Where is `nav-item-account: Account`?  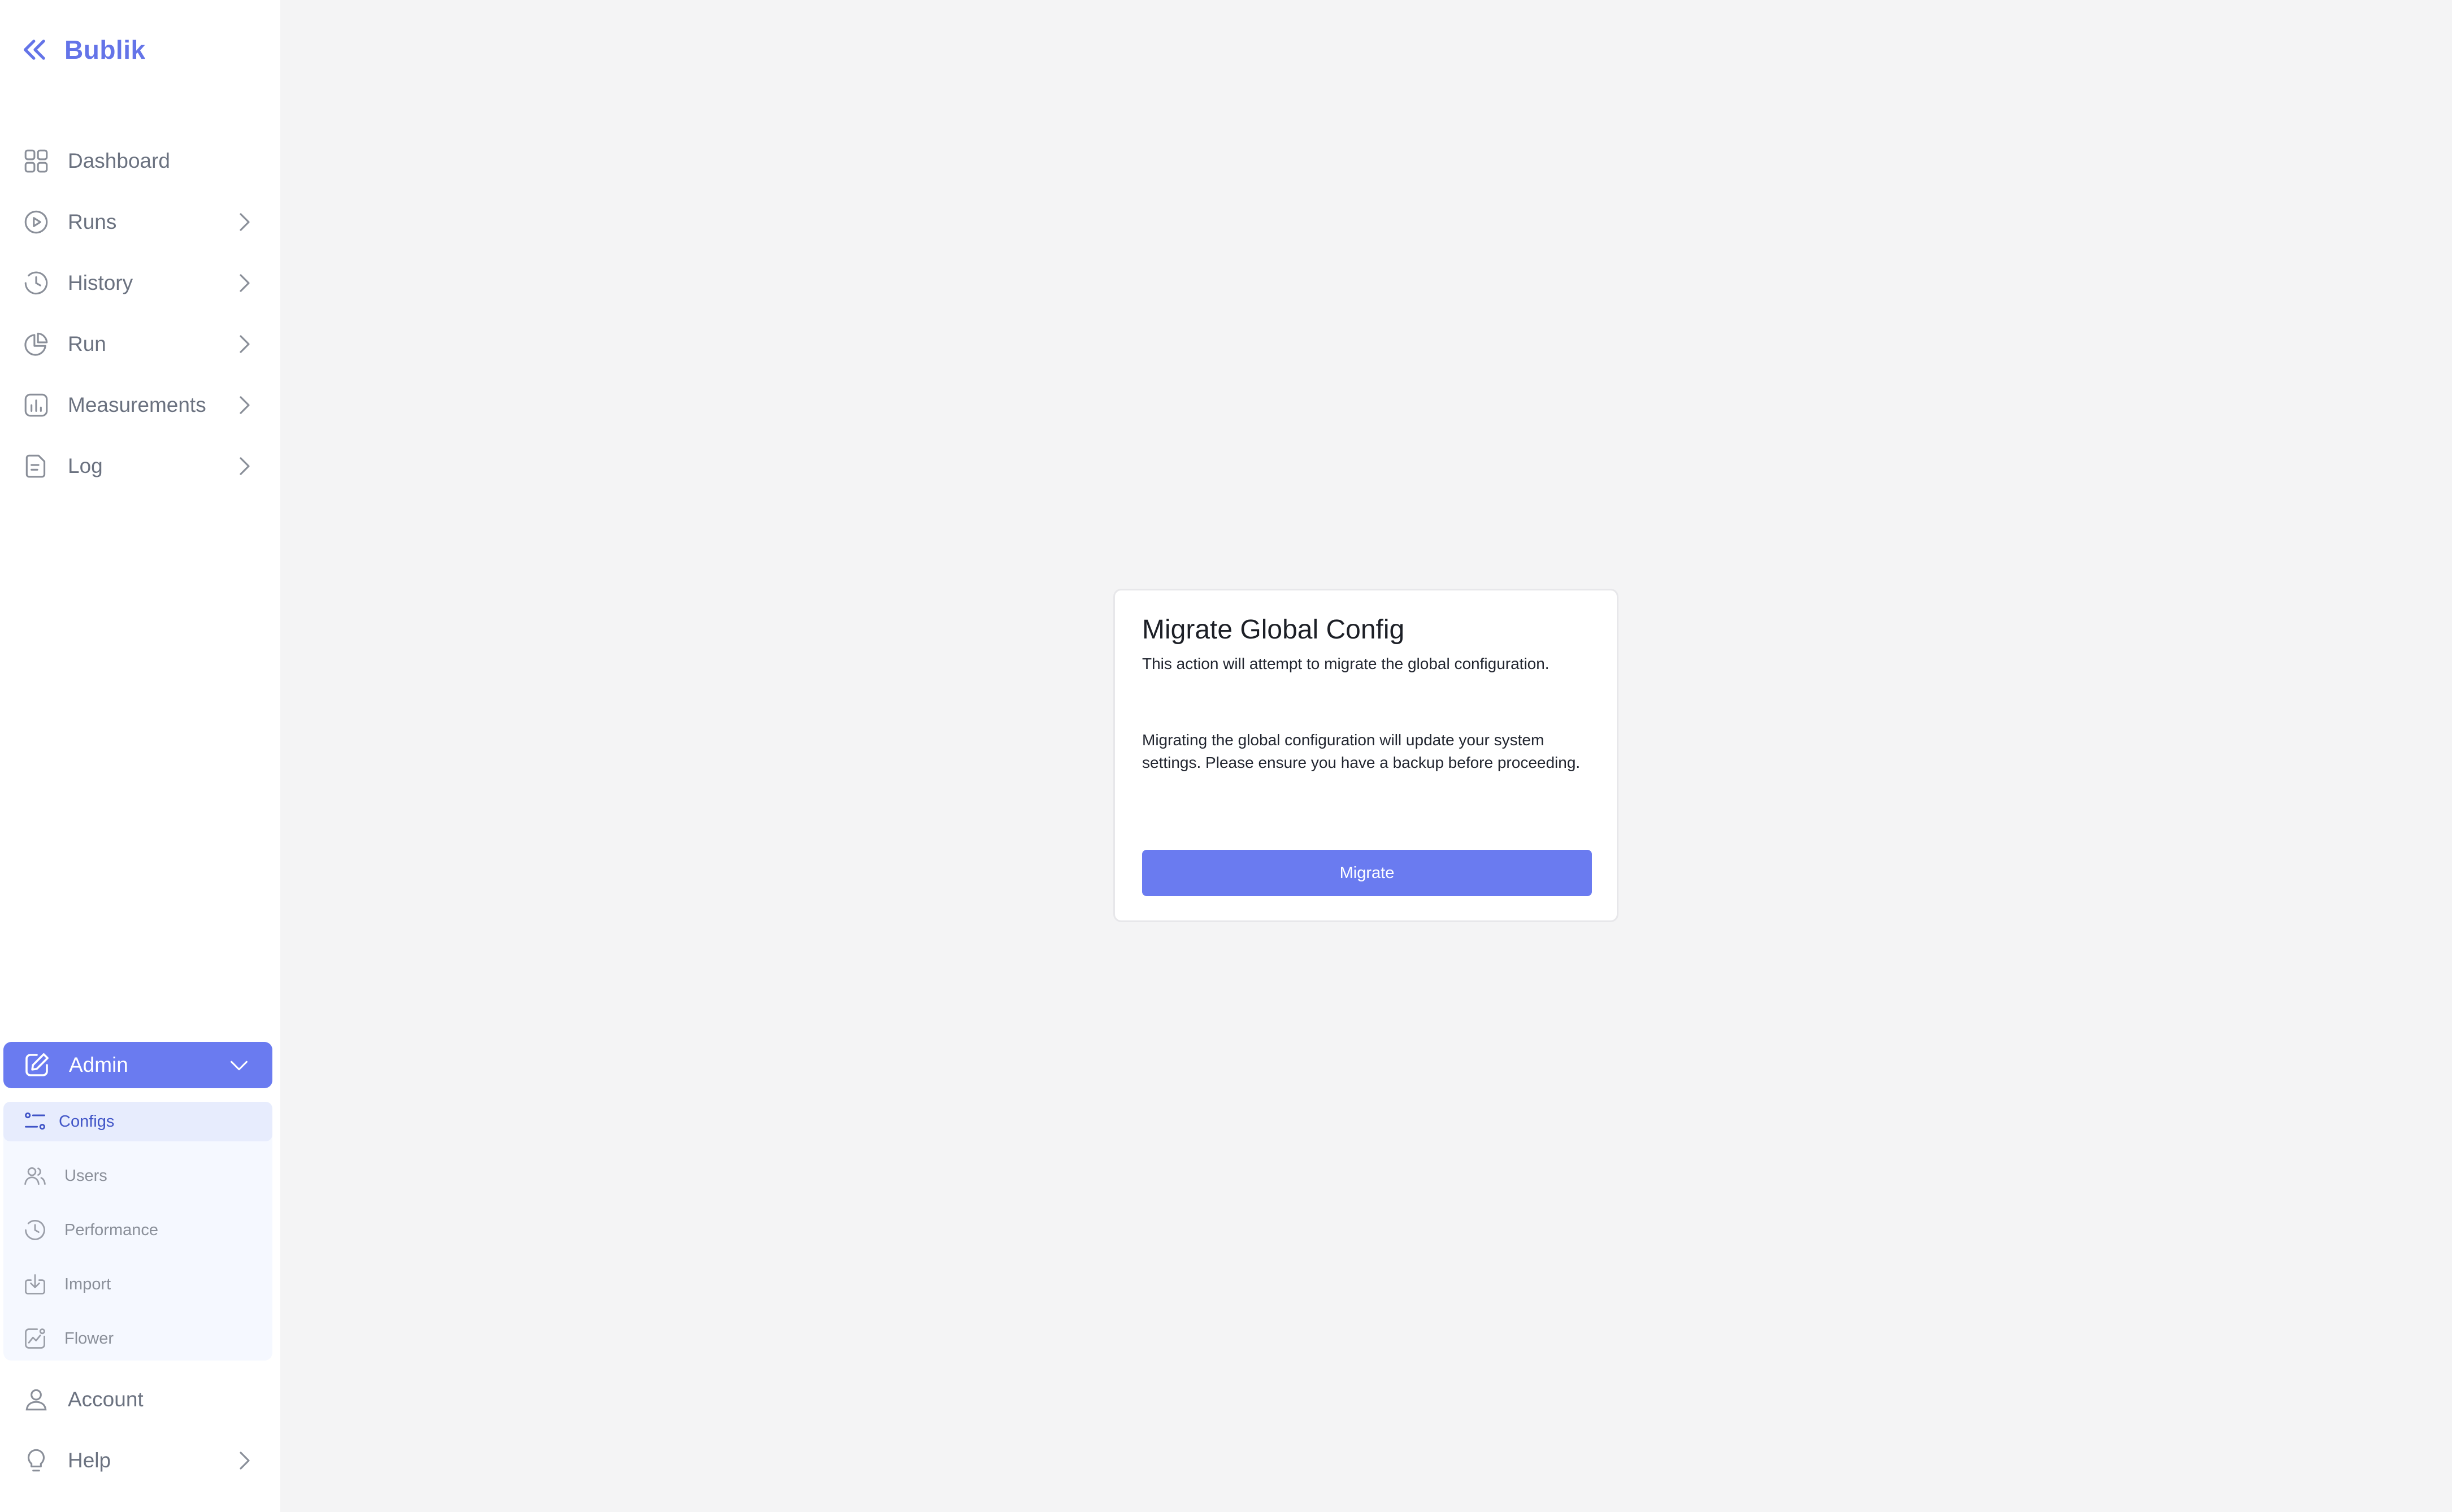
nav-item-account: Account is located at coordinates (139, 1399).